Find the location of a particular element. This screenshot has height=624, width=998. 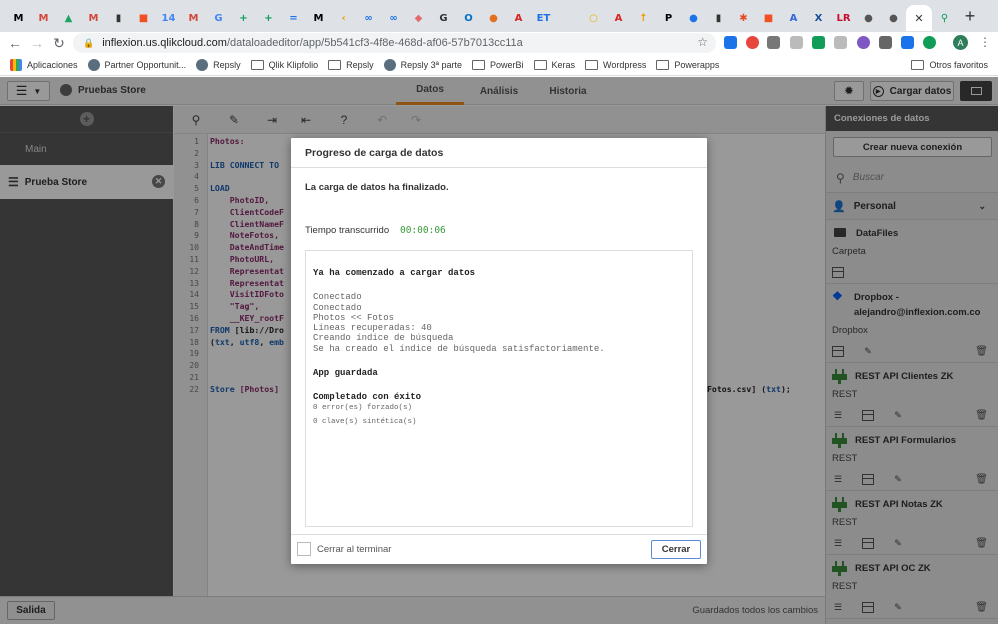

drive-icon: ▲ is located at coordinates (68, 18).